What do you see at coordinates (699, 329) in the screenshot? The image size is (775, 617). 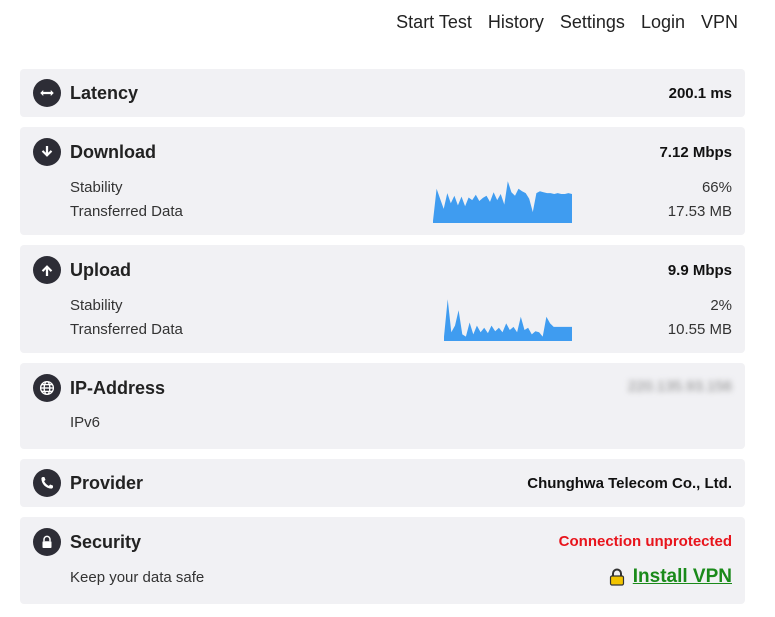 I see `upload-transferred-value: 10.55 MB` at bounding box center [699, 329].